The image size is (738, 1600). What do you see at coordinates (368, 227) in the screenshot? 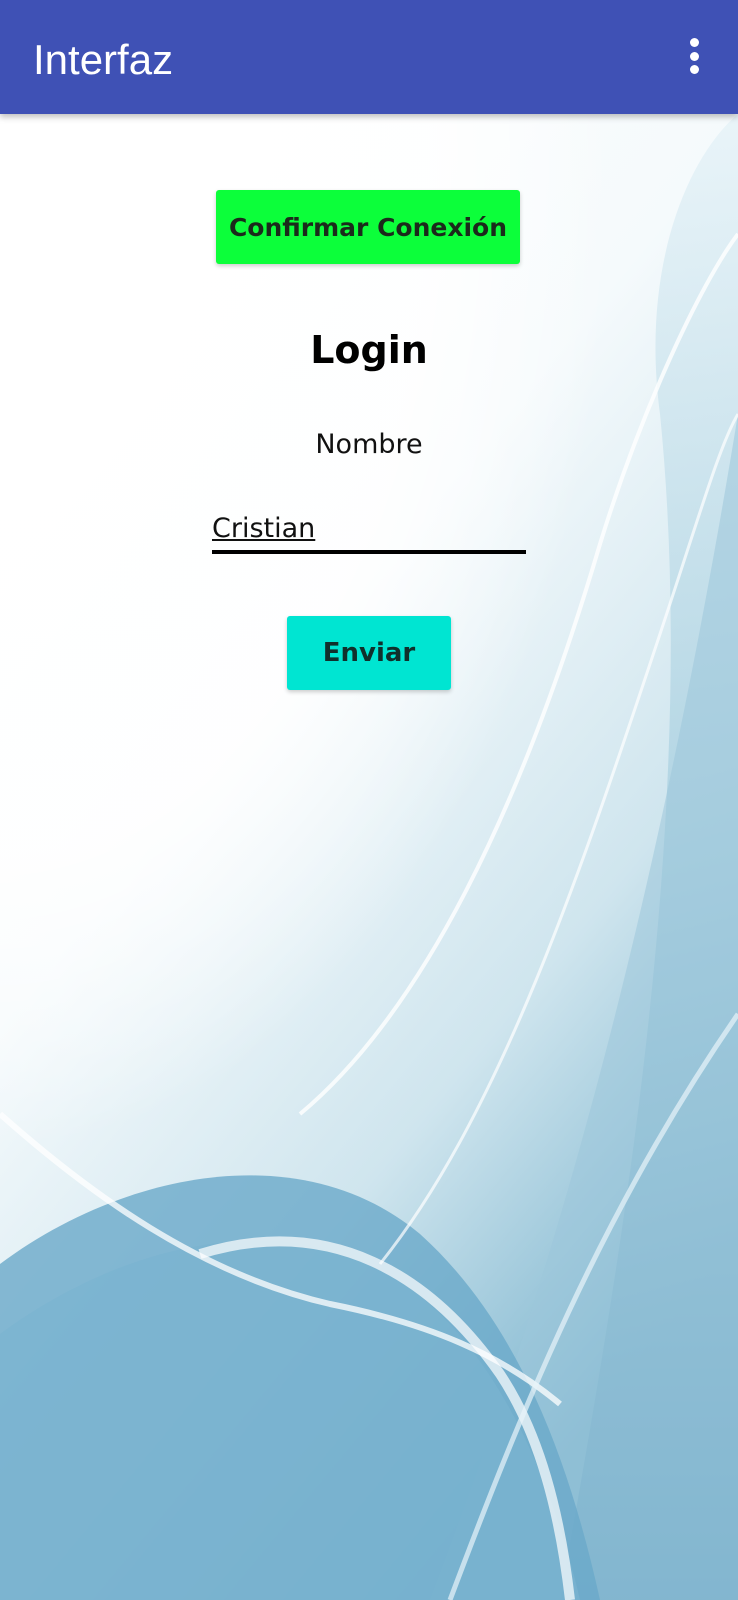
I see `confirm-connection-button: Confirmar Conexión` at bounding box center [368, 227].